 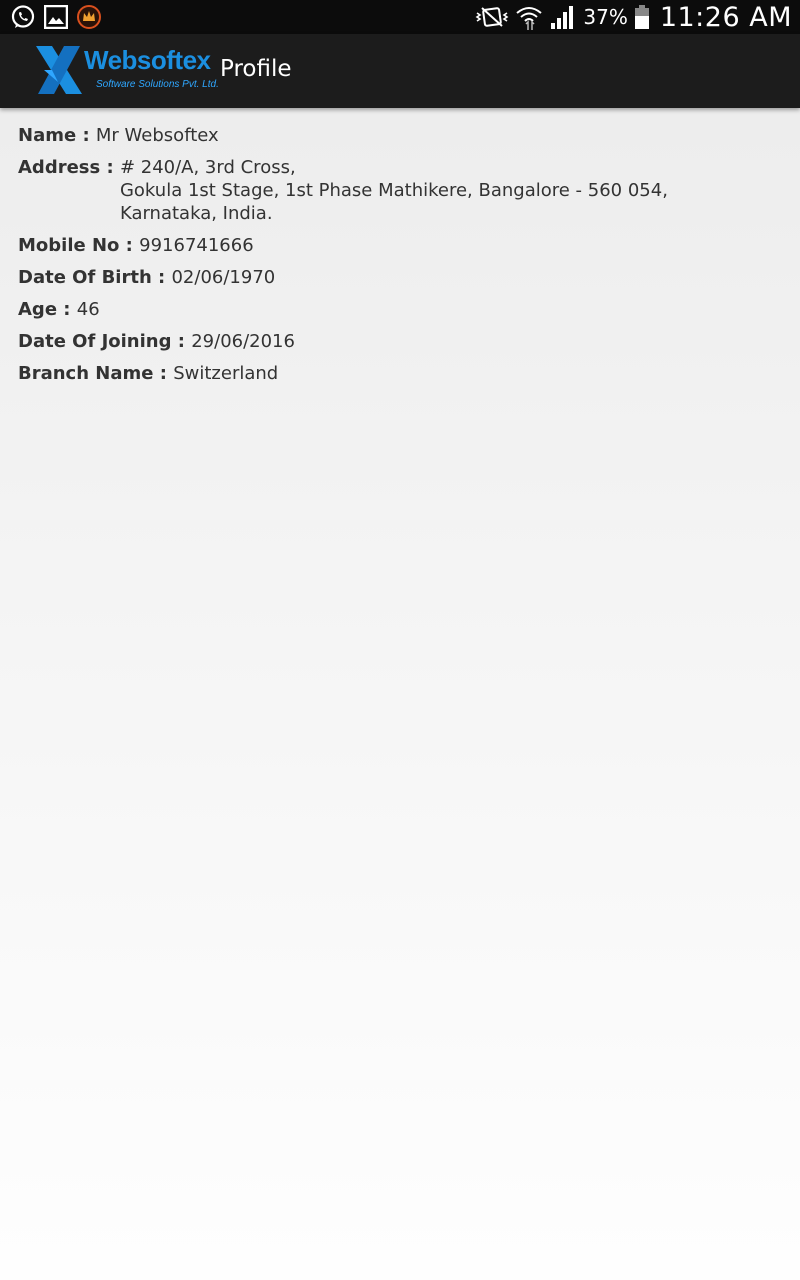 What do you see at coordinates (492, 17) in the screenshot?
I see `vibrate-icon` at bounding box center [492, 17].